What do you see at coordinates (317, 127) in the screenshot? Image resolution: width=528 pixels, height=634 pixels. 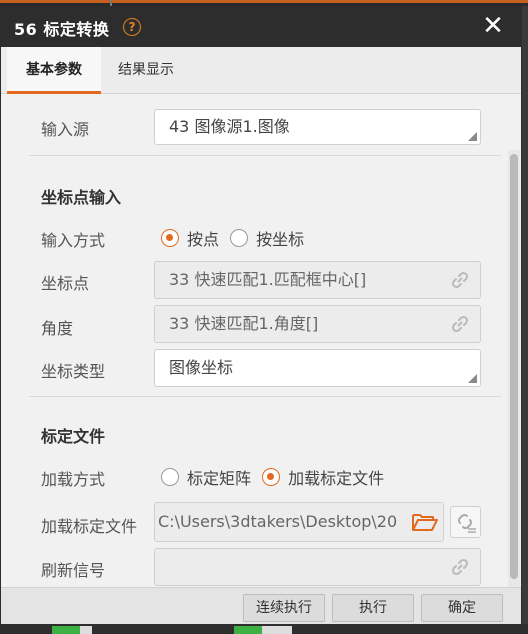 I see `input-source-select: 43 图像源1.图像` at bounding box center [317, 127].